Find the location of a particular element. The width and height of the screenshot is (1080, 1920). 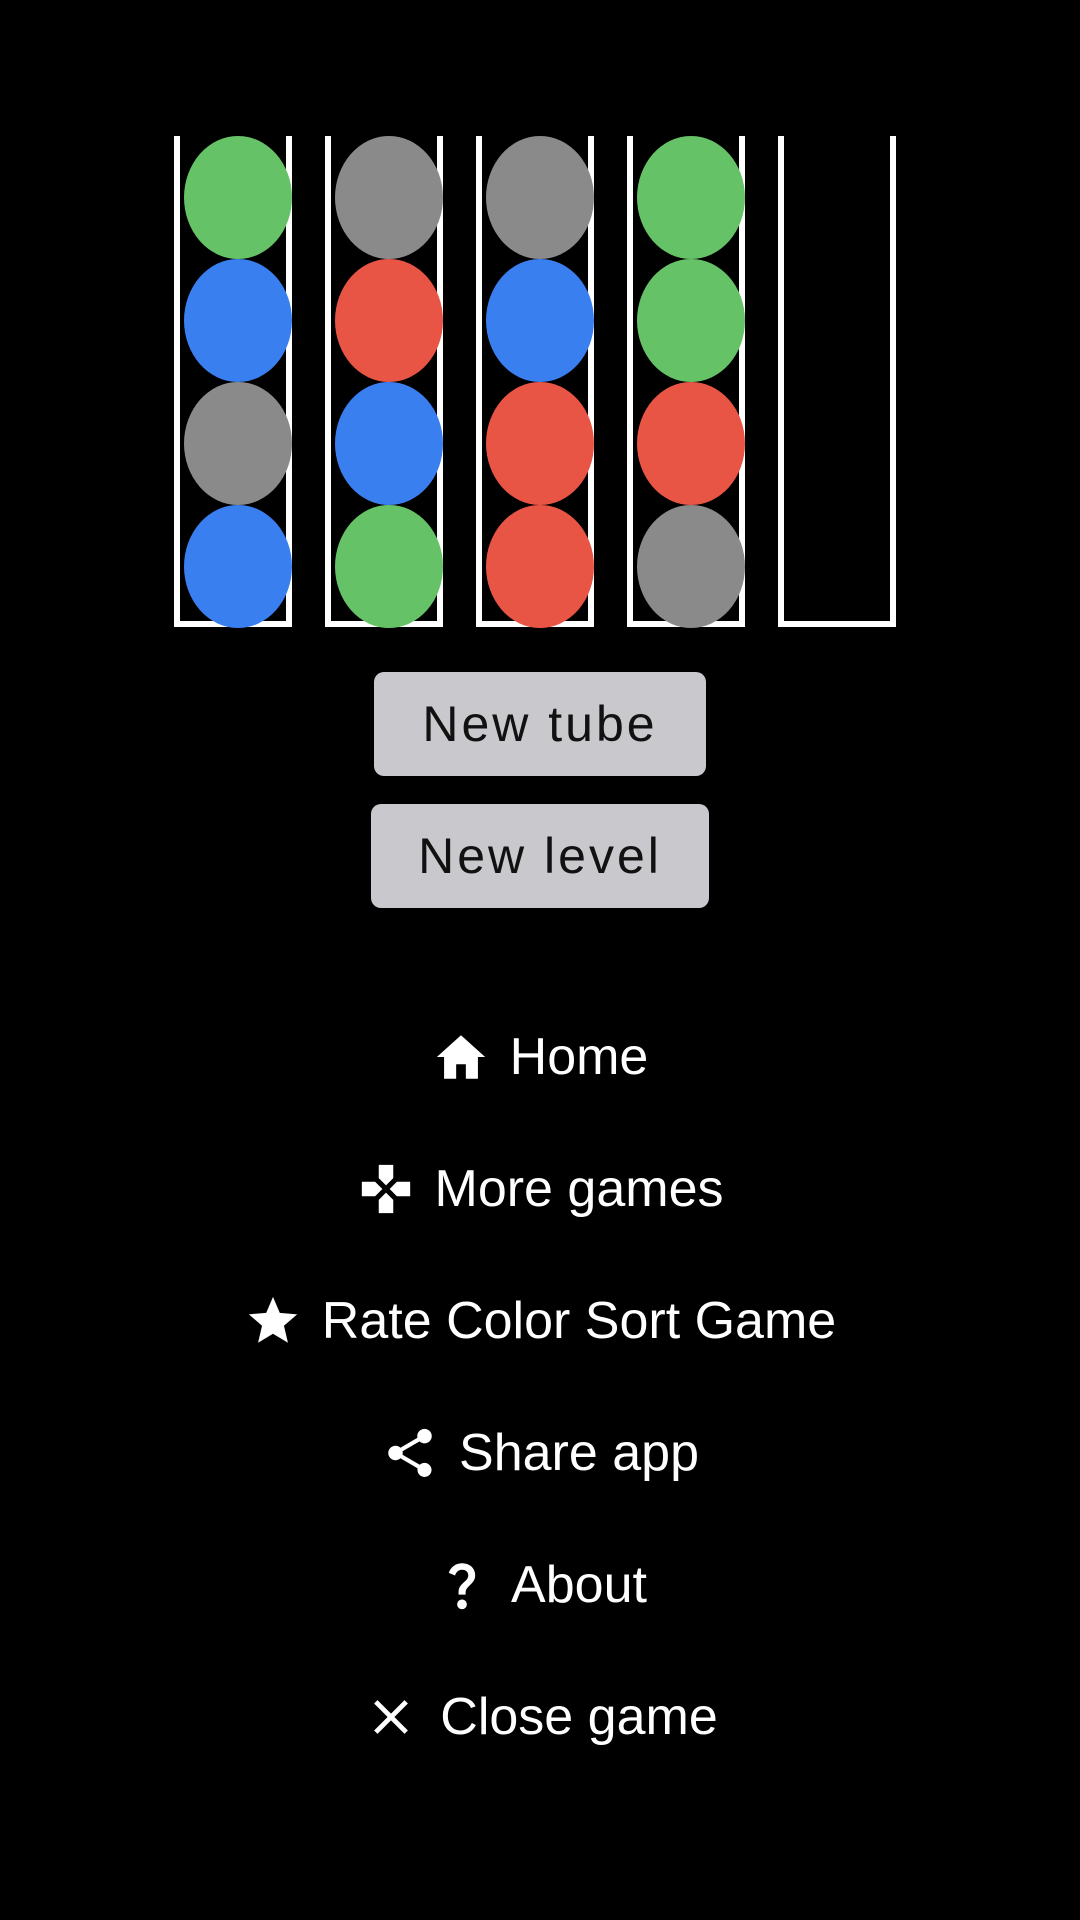

menu-item-label: Close game is located at coordinates (579, 1717).